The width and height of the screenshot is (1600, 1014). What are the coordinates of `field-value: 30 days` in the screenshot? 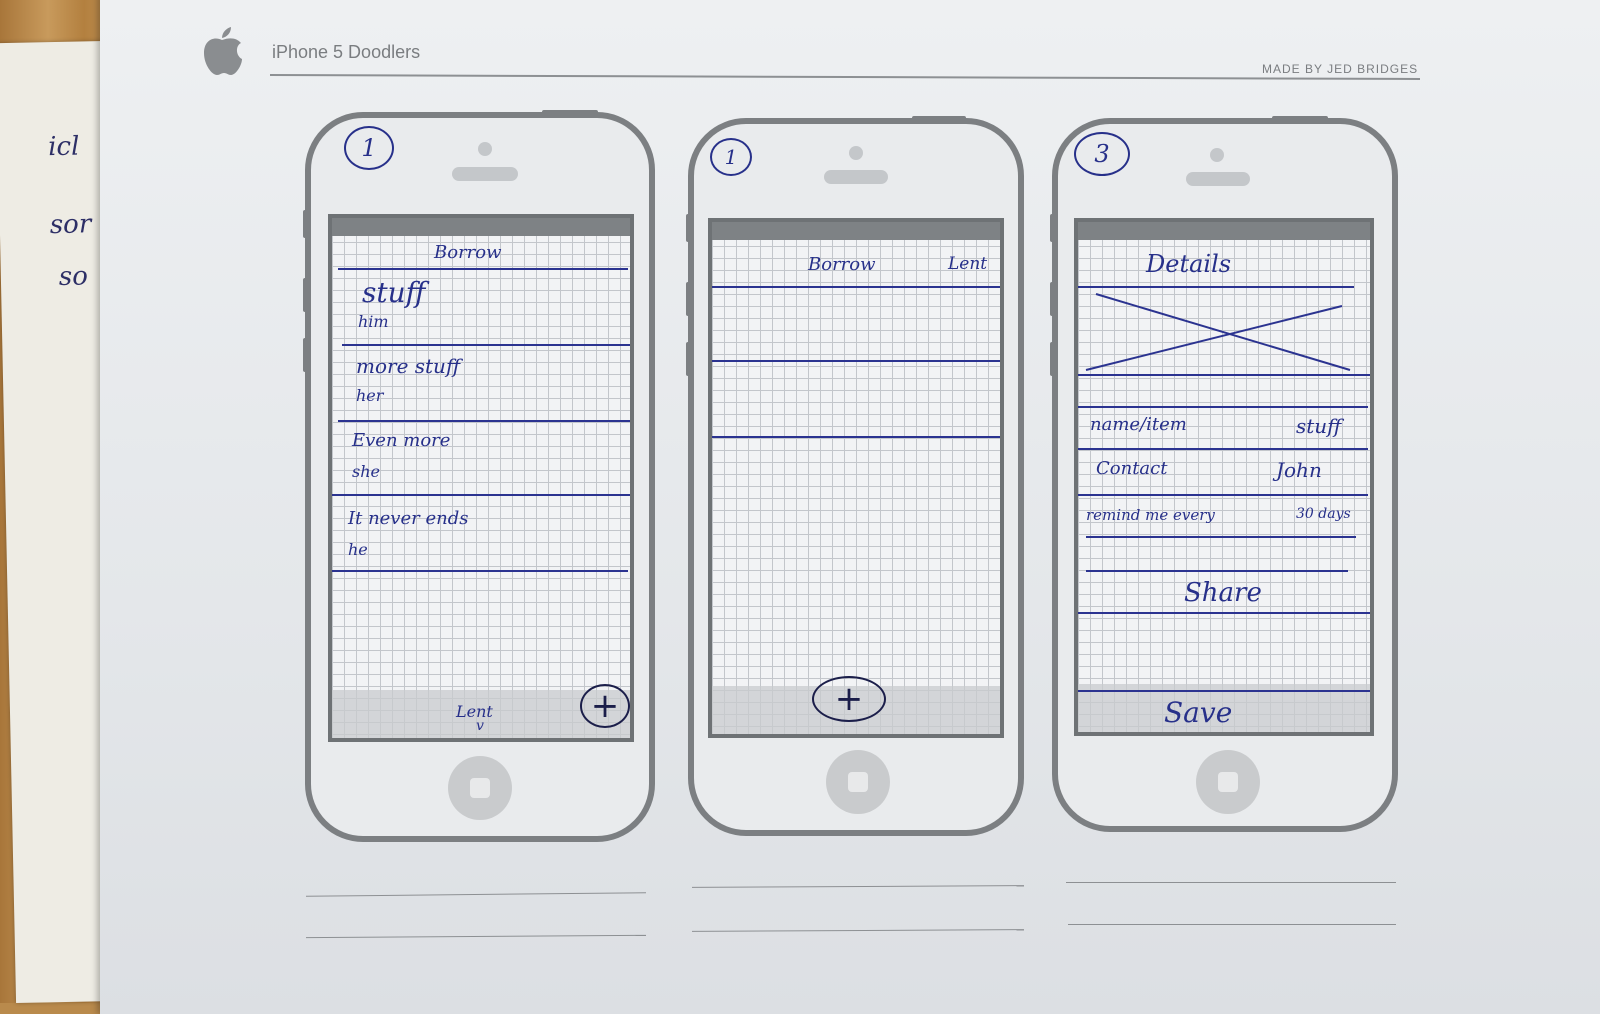 It's located at (1323, 514).